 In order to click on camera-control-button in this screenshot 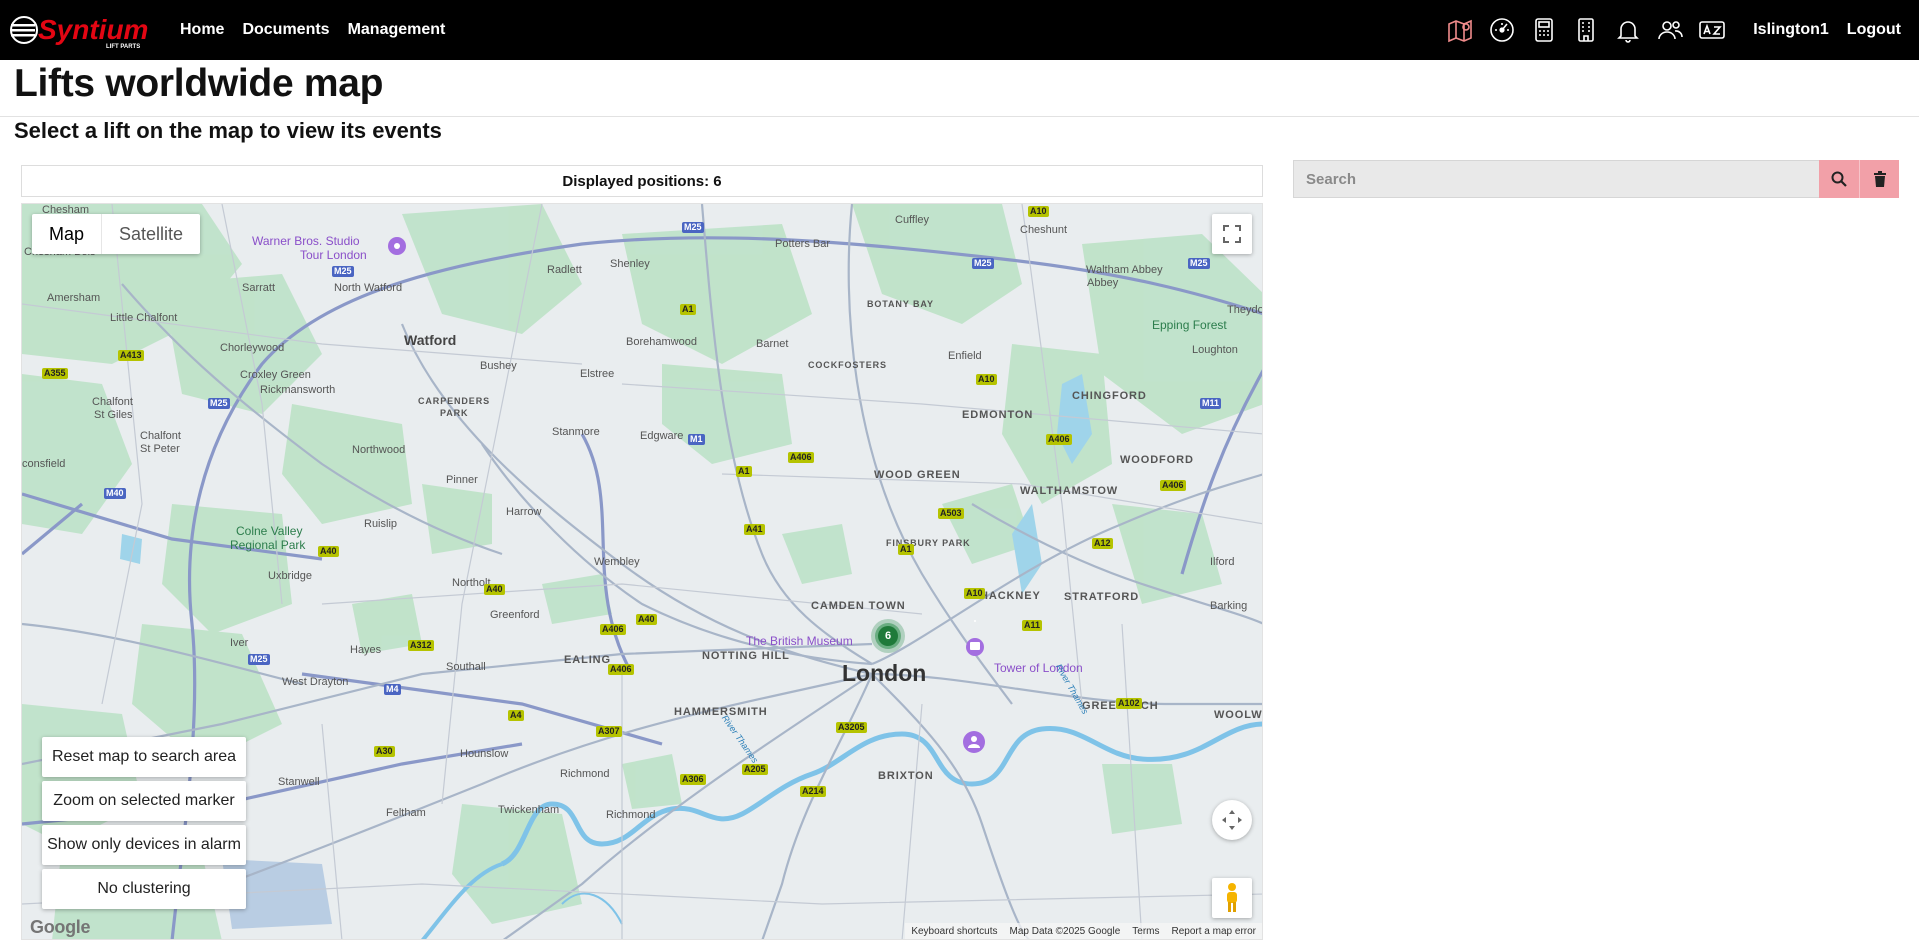, I will do `click(1232, 820)`.